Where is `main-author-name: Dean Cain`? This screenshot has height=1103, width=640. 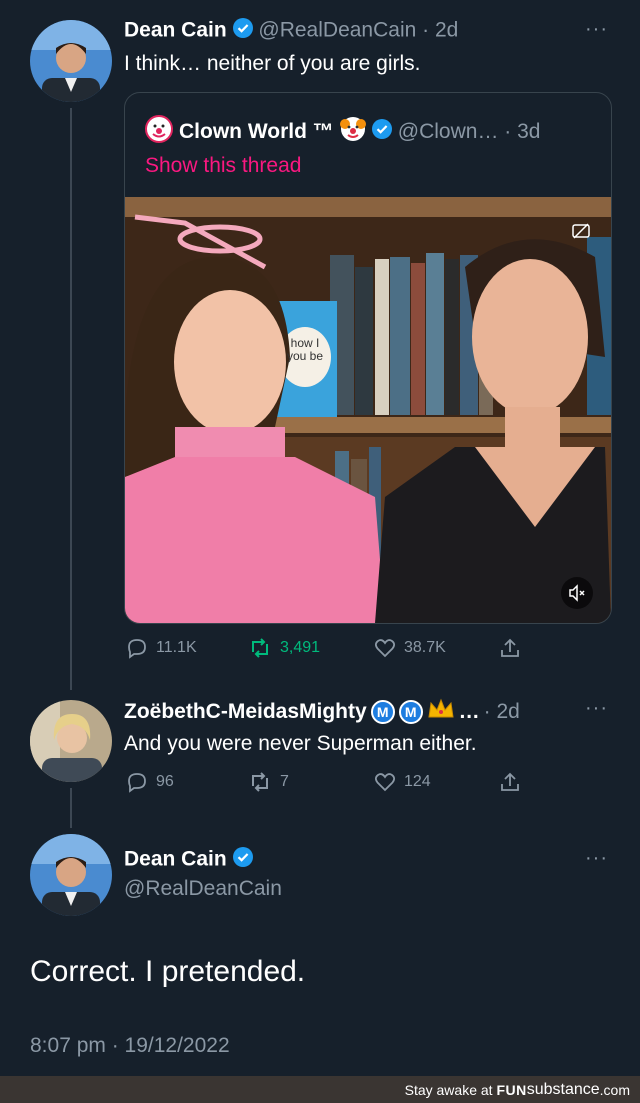
main-author-name: Dean Cain is located at coordinates (175, 859).